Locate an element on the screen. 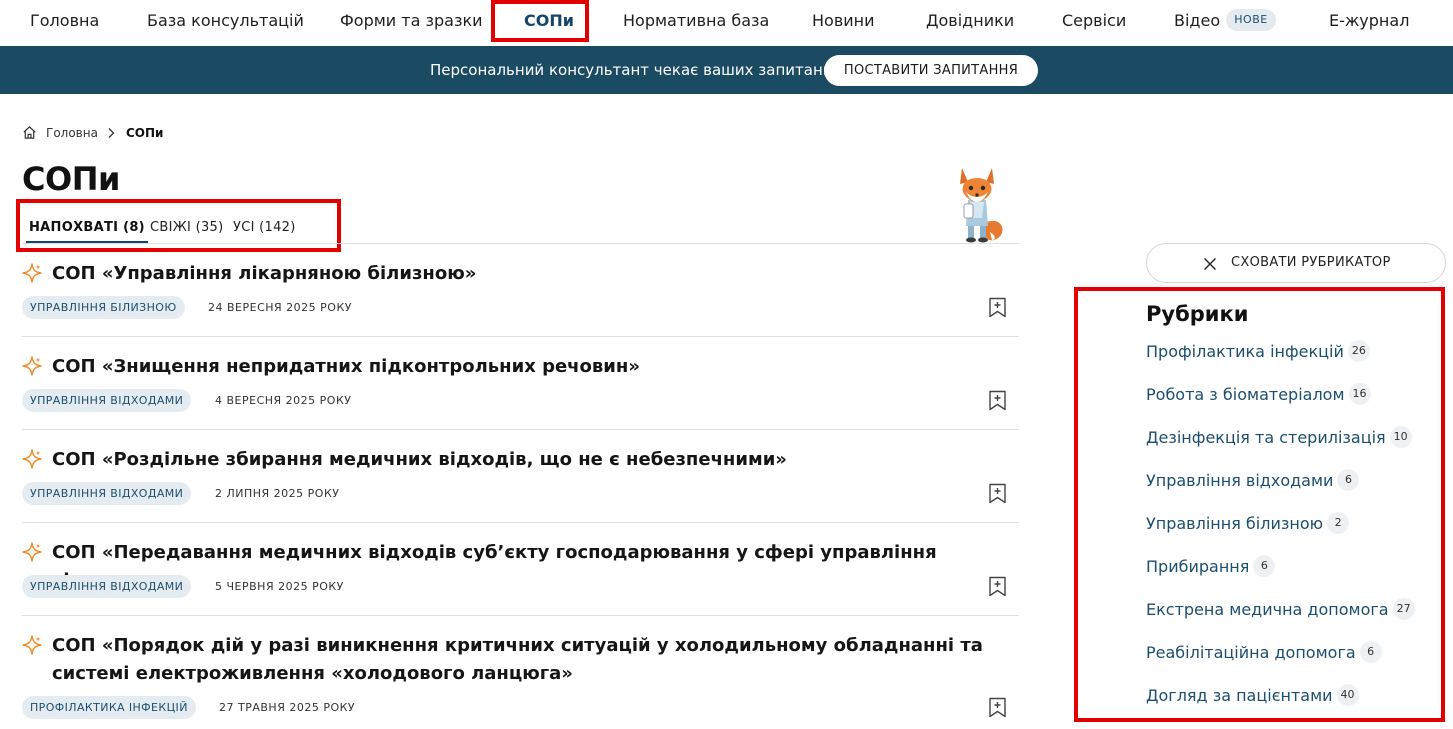 The height and width of the screenshot is (729, 1453). nav-item-video: Відео is located at coordinates (1197, 21).